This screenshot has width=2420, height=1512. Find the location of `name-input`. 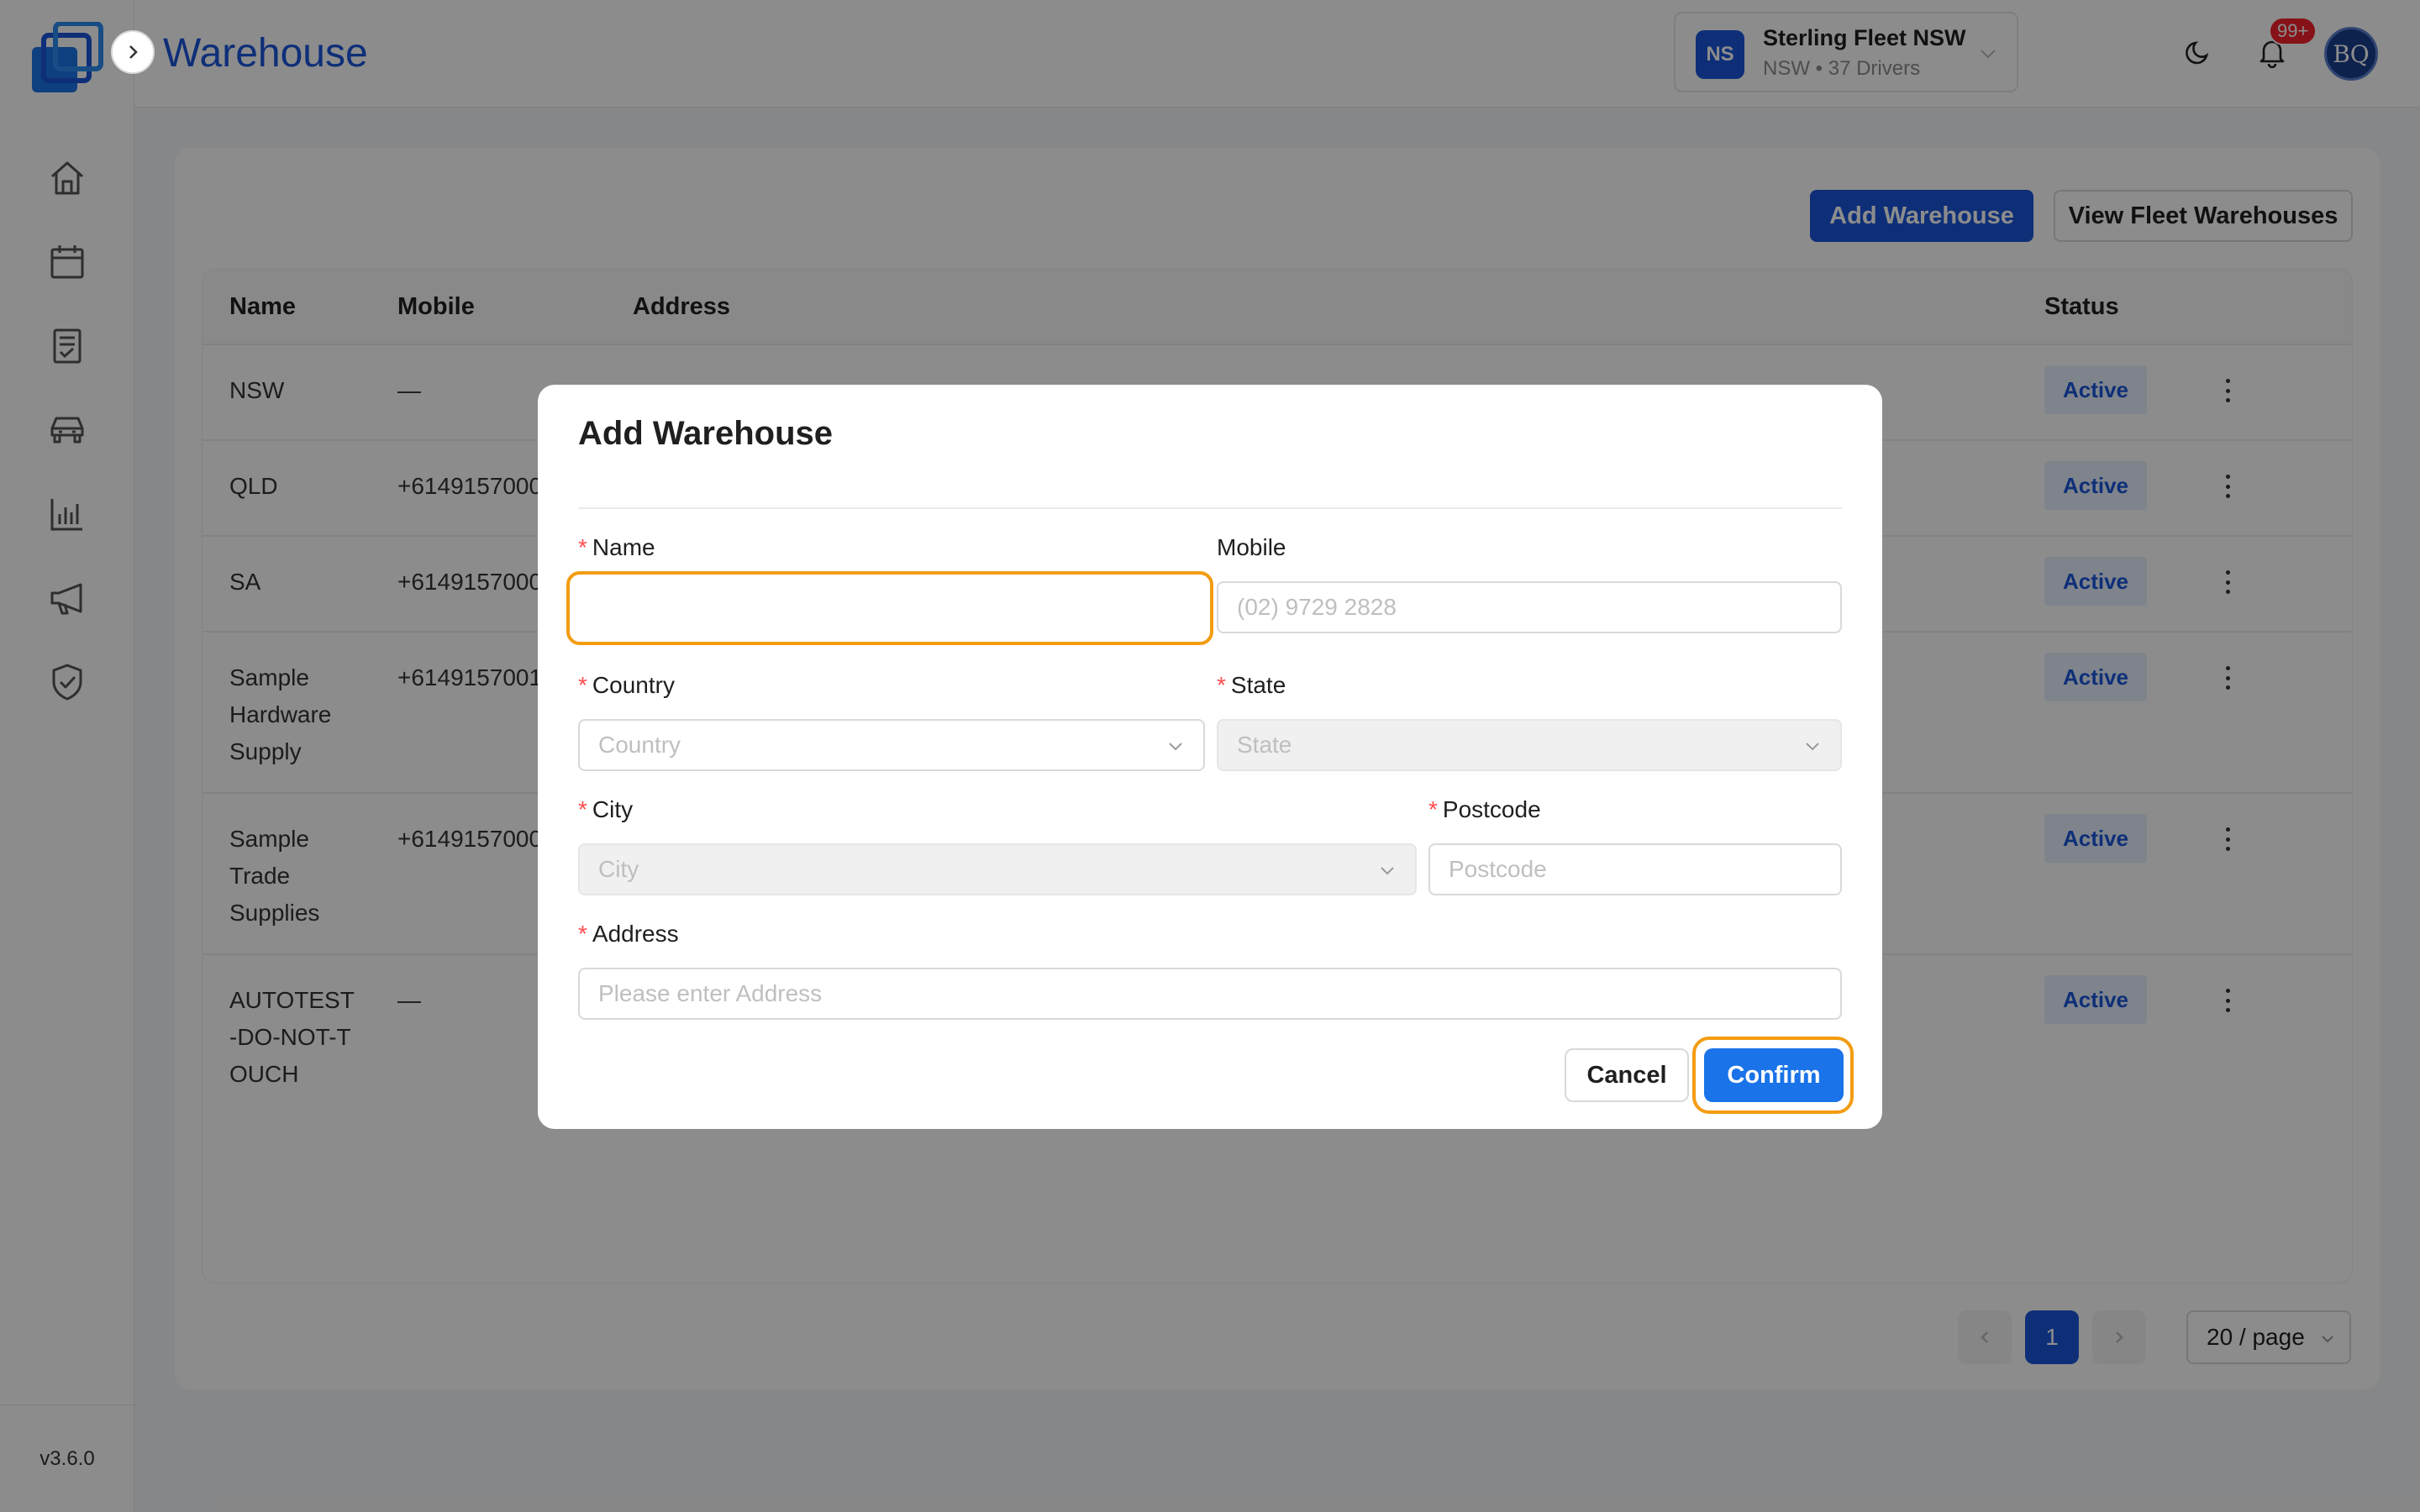

name-input is located at coordinates (890, 608).